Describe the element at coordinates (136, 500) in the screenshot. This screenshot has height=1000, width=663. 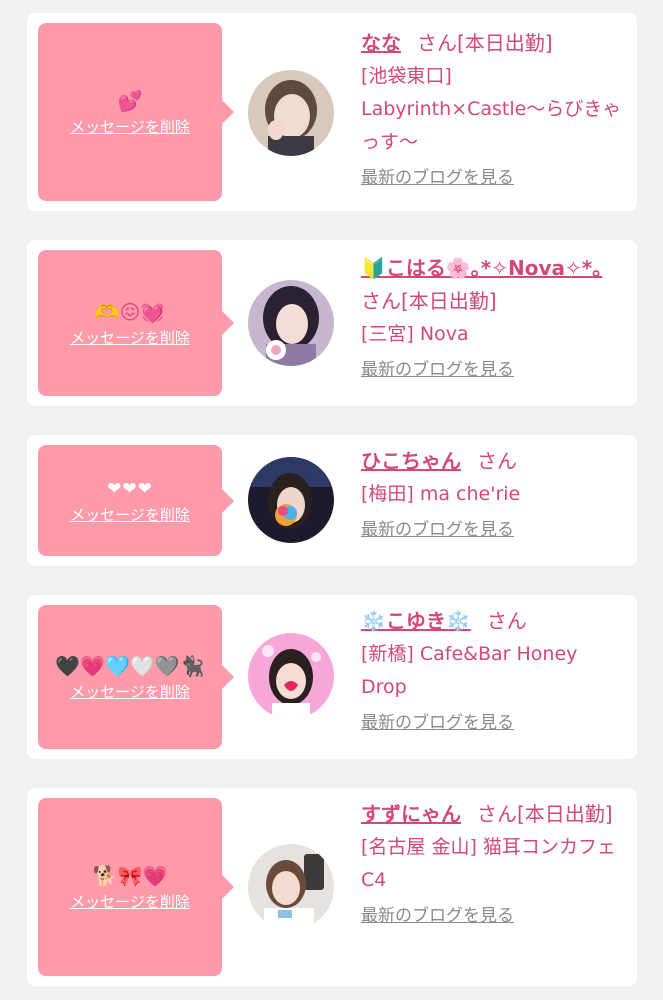
I see `message-bubble: ❤❤❤ メッセージを削除` at that location.